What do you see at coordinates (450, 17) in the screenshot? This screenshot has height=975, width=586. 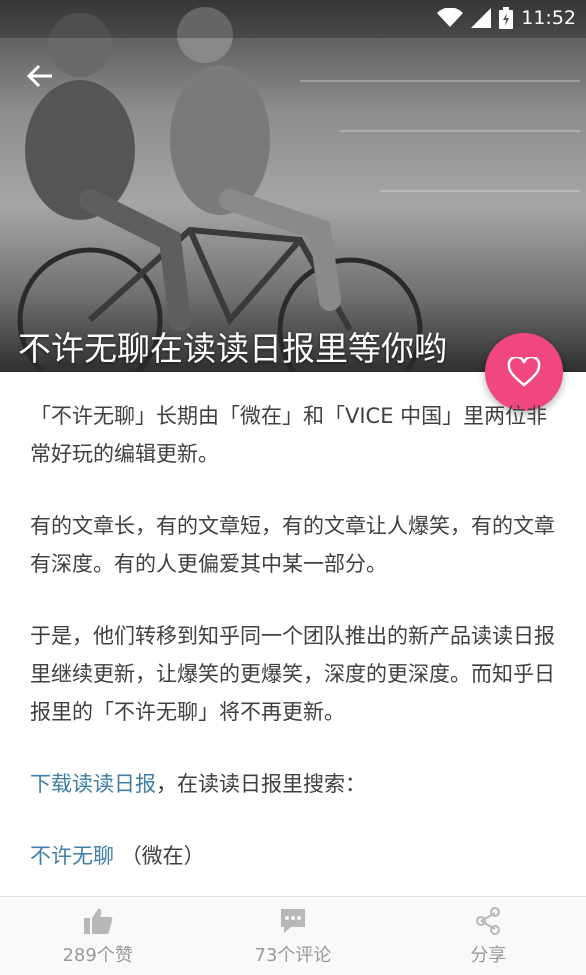 I see `wifi-icon` at bounding box center [450, 17].